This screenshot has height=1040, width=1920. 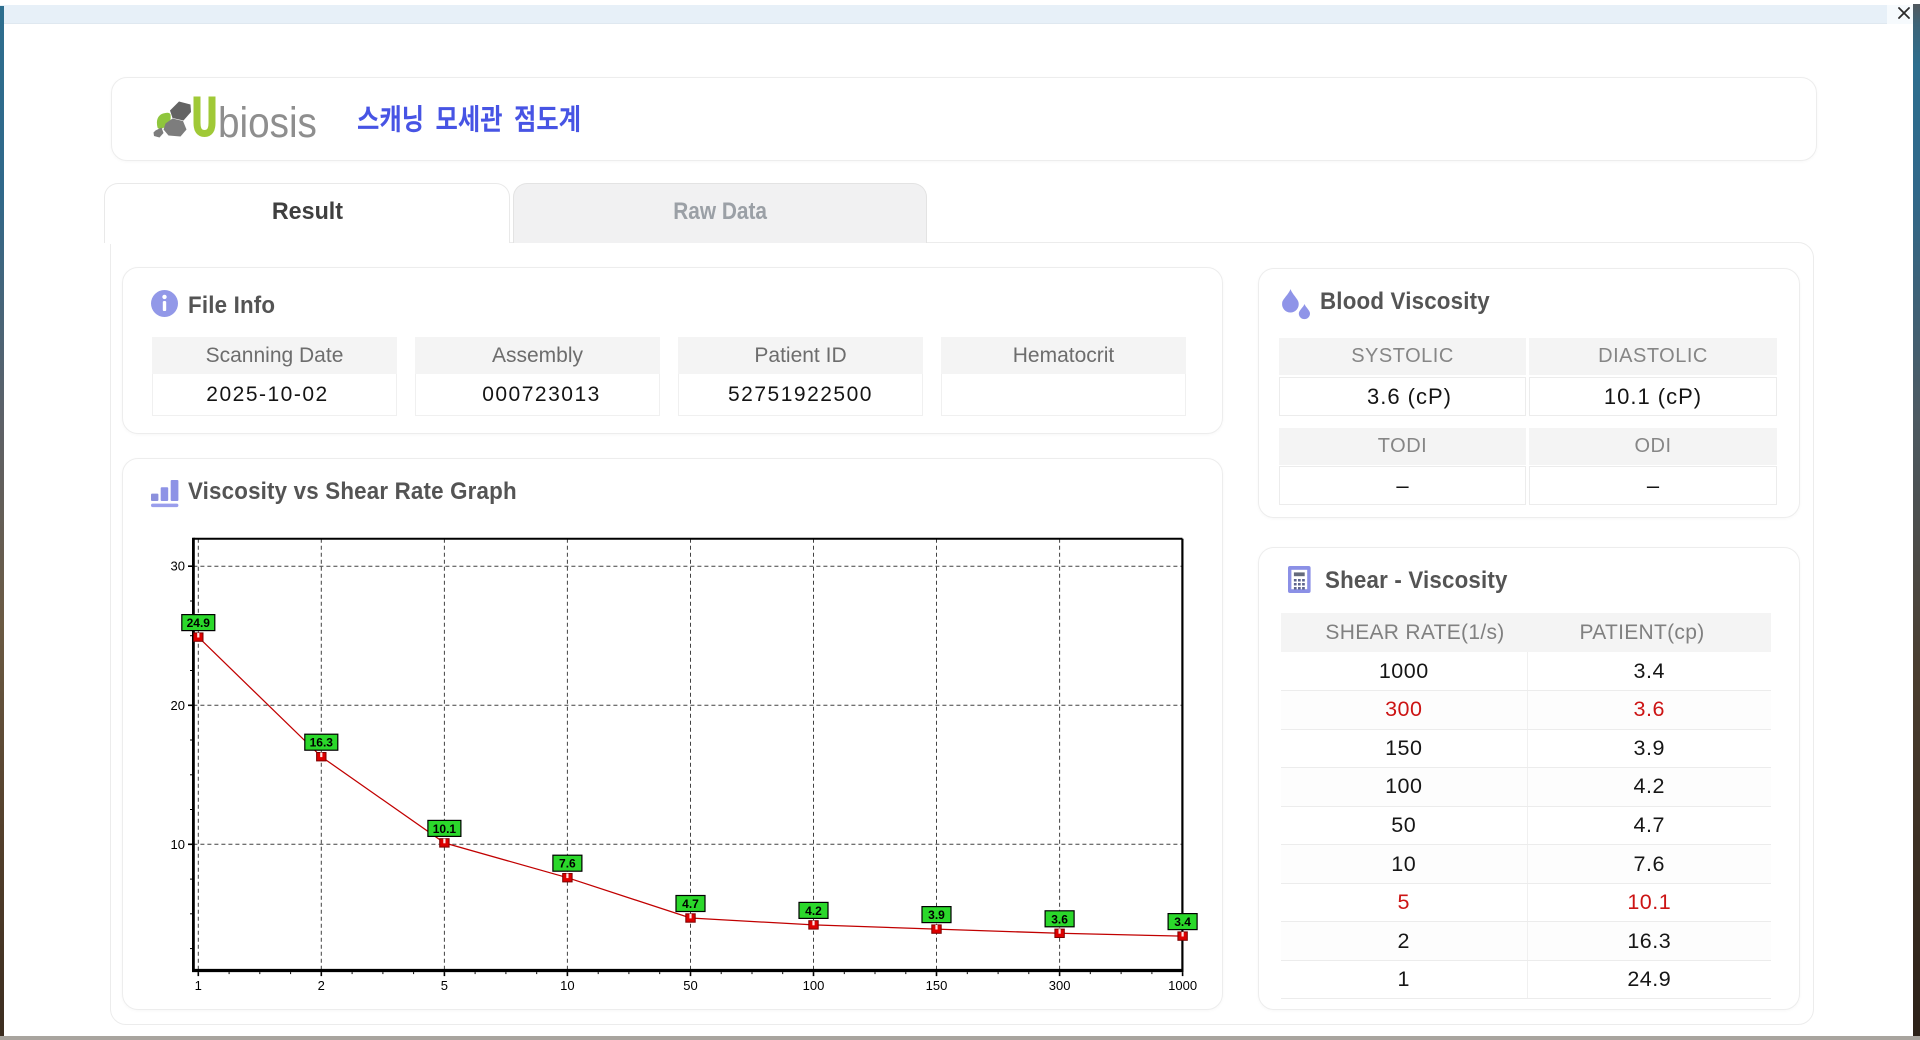 I want to click on svg-text: 3.9, so click(x=936, y=915).